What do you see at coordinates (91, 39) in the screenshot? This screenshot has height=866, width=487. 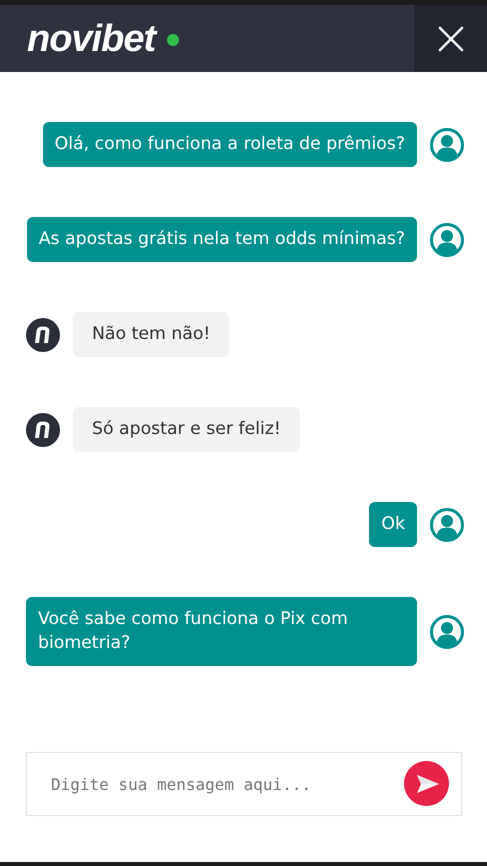 I see `logo: novibet` at bounding box center [91, 39].